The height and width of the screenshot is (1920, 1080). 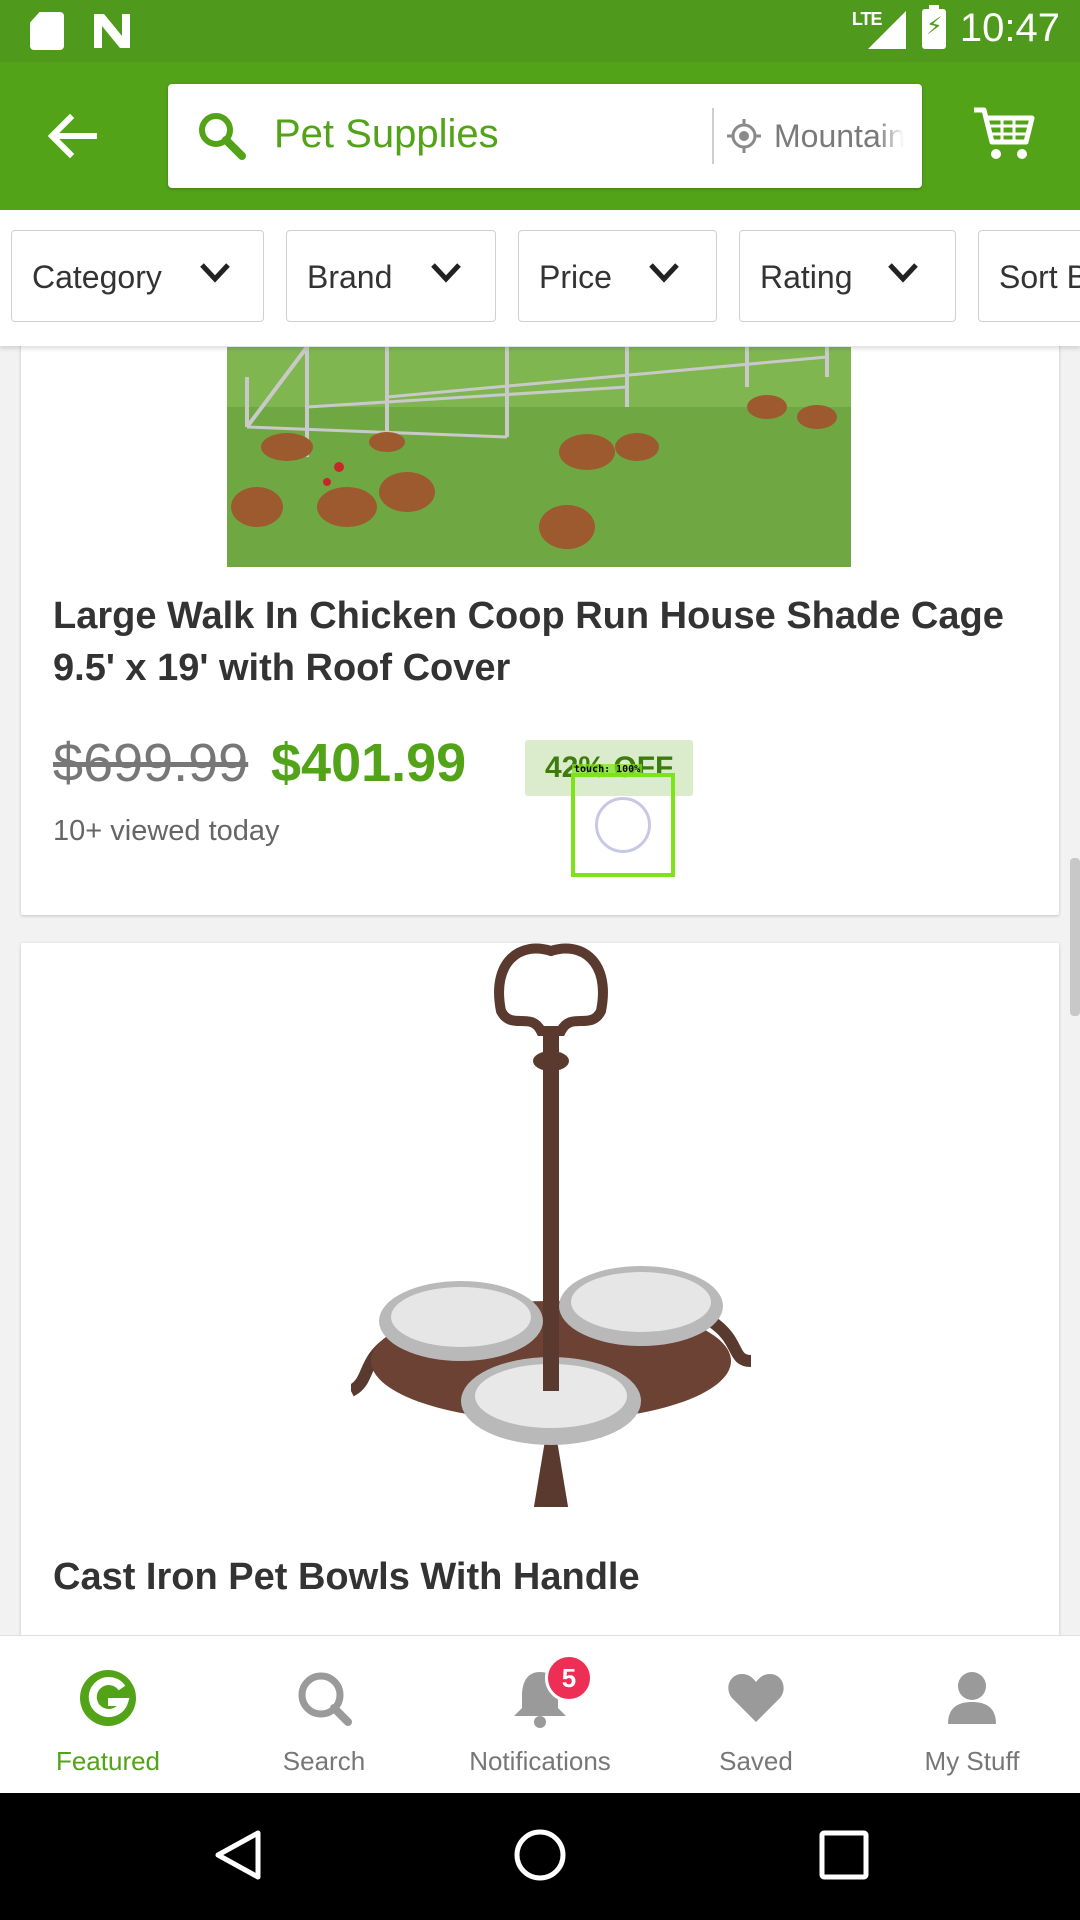 What do you see at coordinates (112, 31) in the screenshot?
I see `n-logo-icon` at bounding box center [112, 31].